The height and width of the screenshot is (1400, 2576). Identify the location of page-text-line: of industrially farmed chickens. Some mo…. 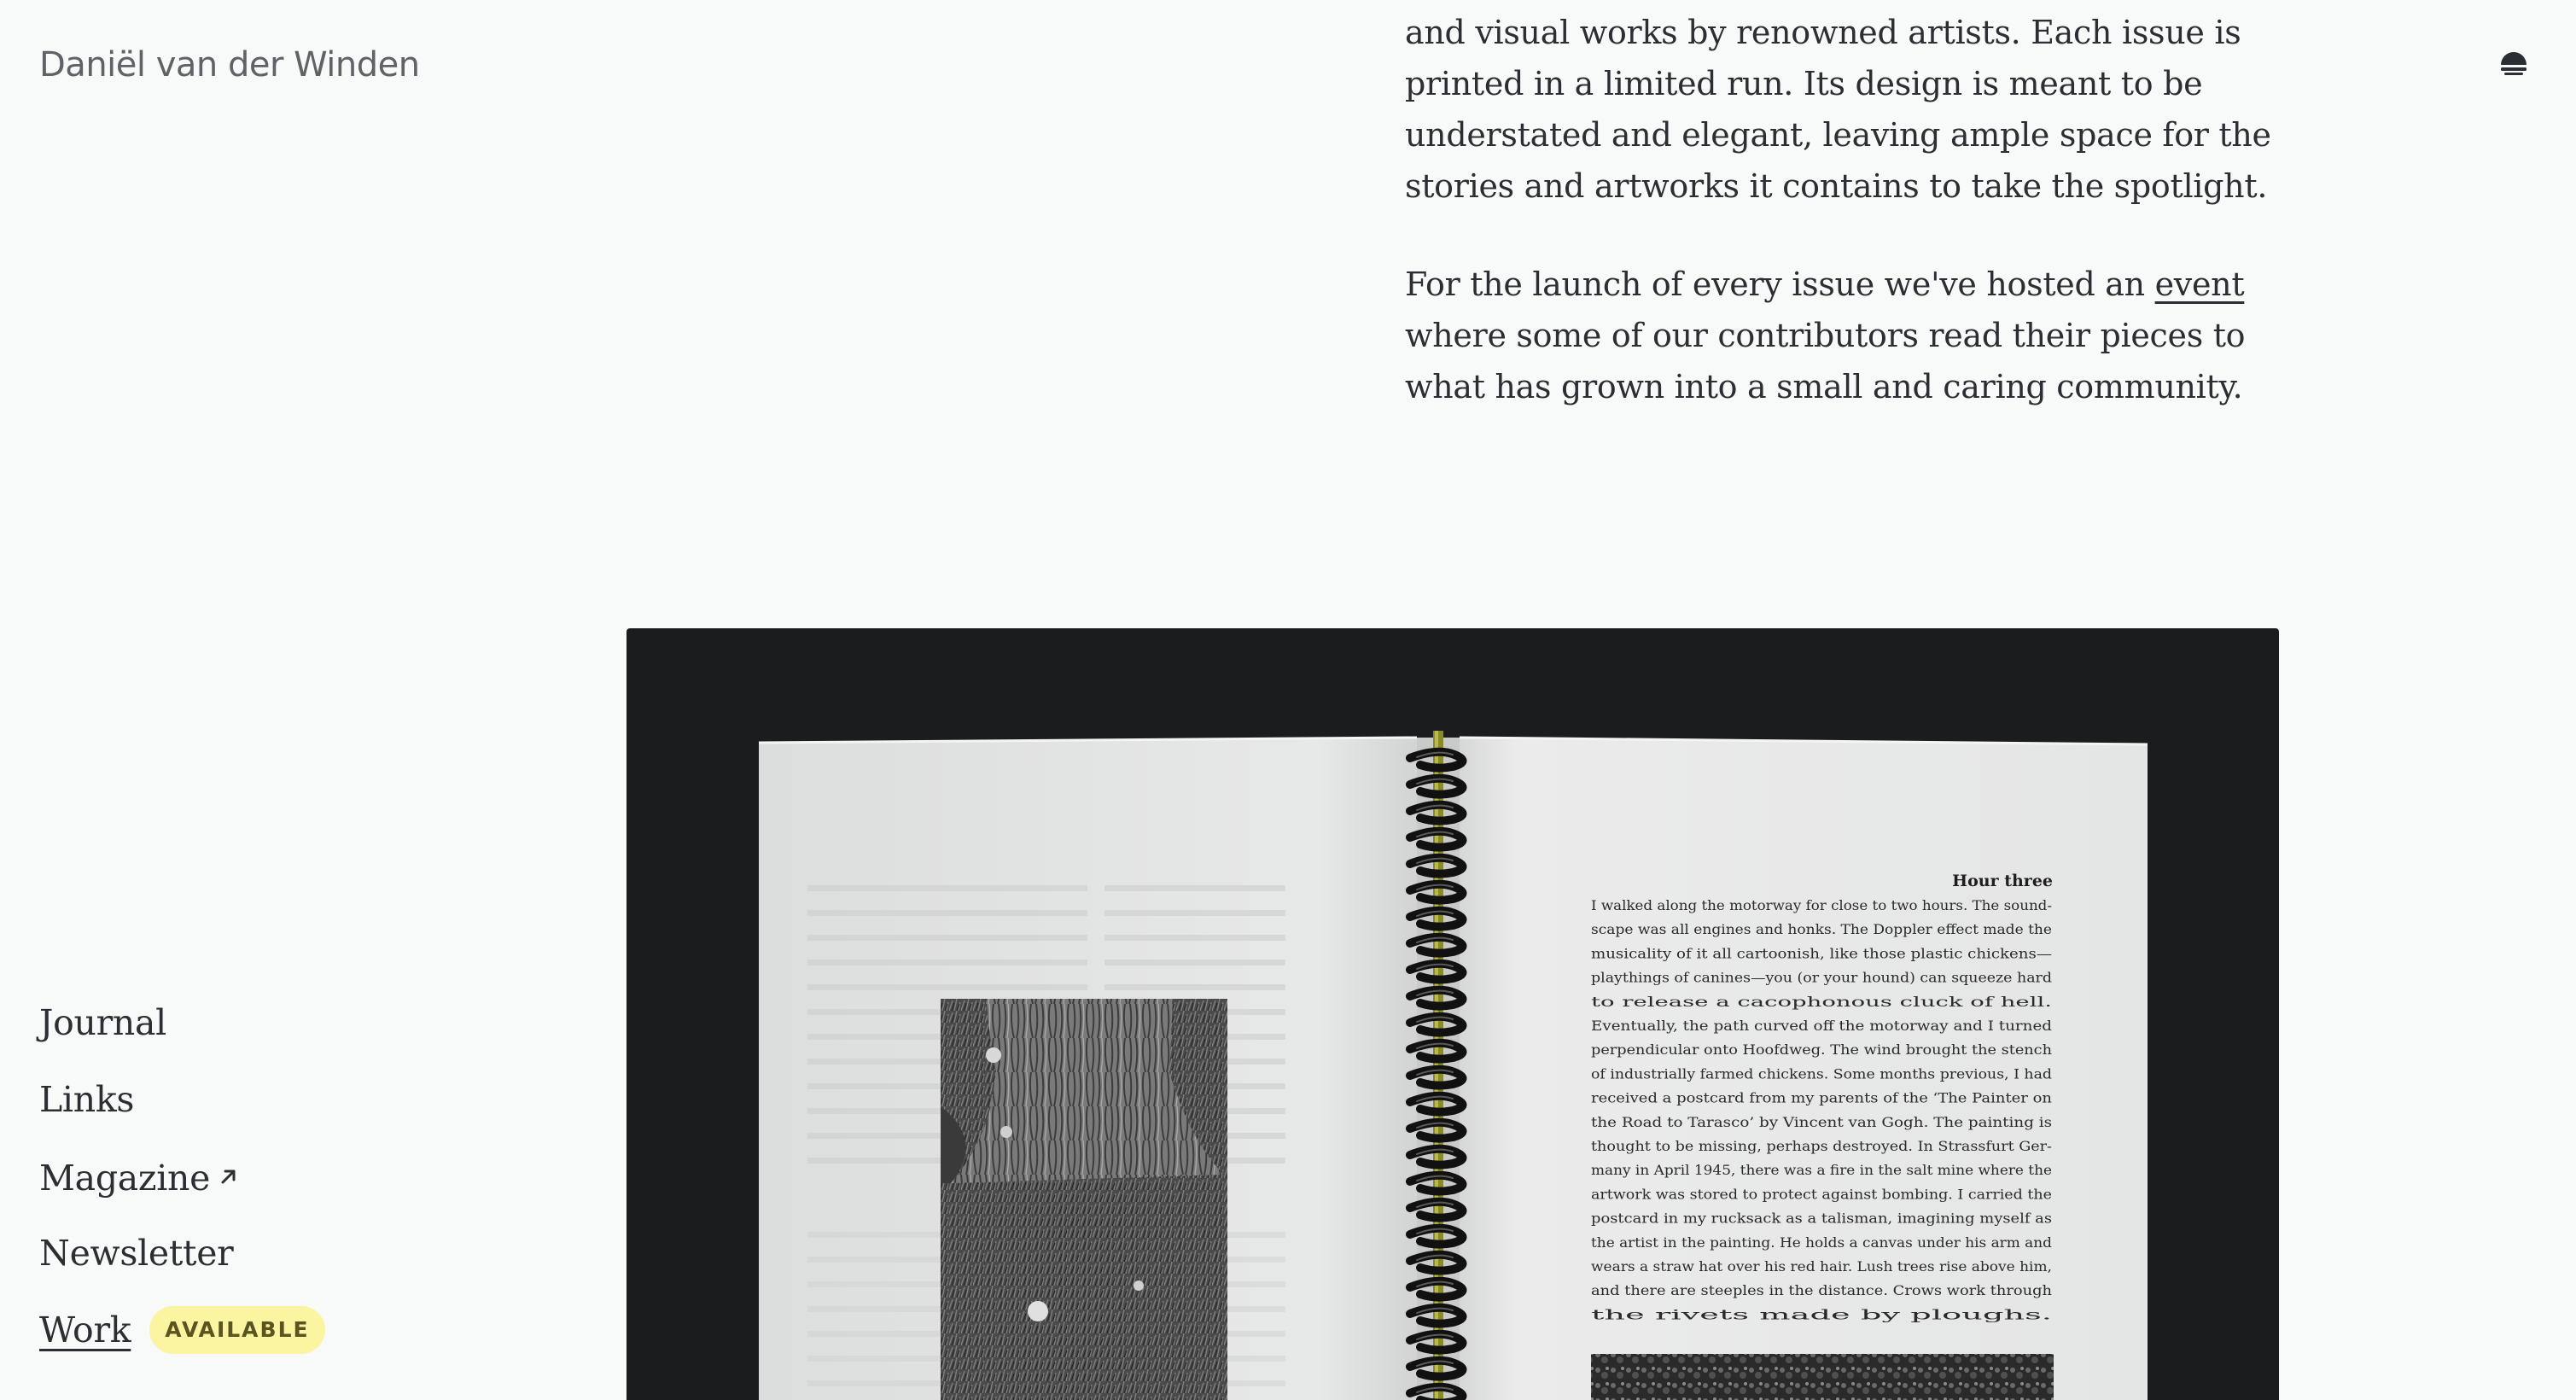
(1821, 1073).